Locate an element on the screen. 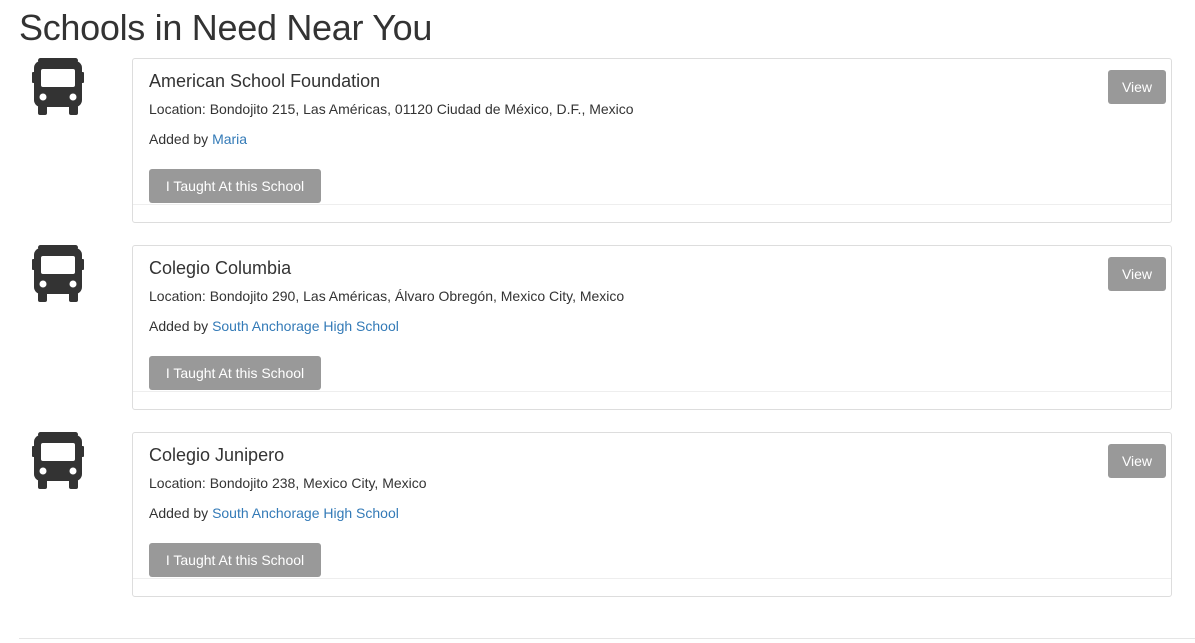 This screenshot has width=1195, height=643. page-title: Schools in Need Near You is located at coordinates (226, 27).